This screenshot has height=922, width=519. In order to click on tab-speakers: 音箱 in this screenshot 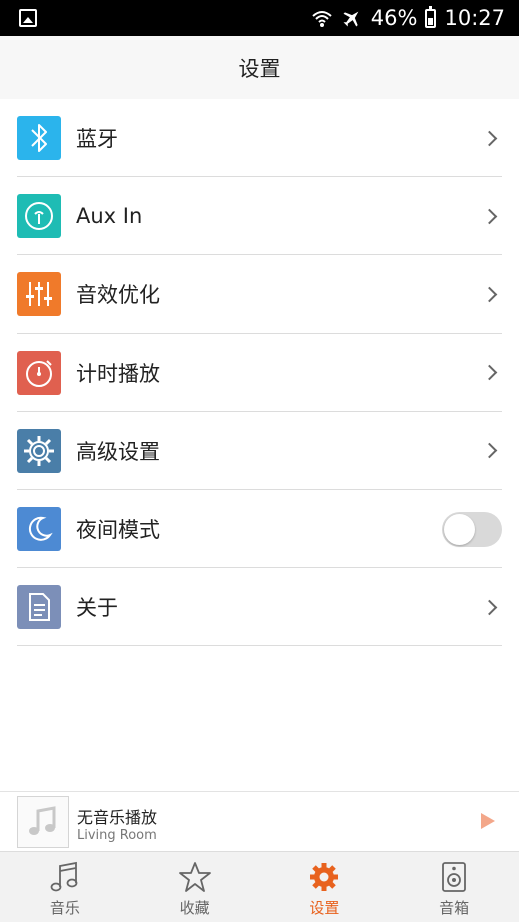, I will do `click(454, 887)`.